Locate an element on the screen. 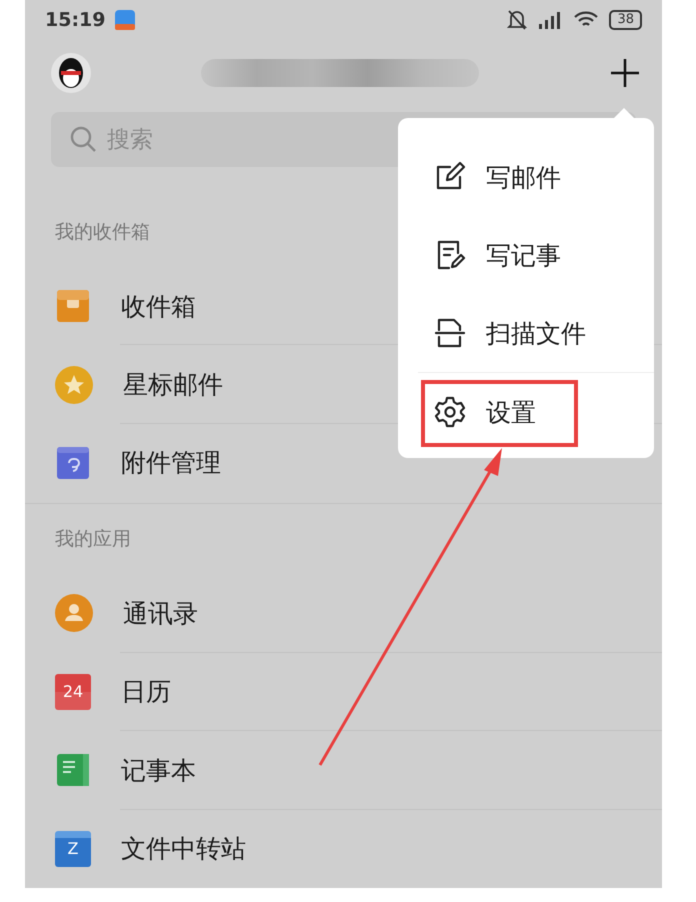 The height and width of the screenshot is (902, 696). app-icon is located at coordinates (125, 20).